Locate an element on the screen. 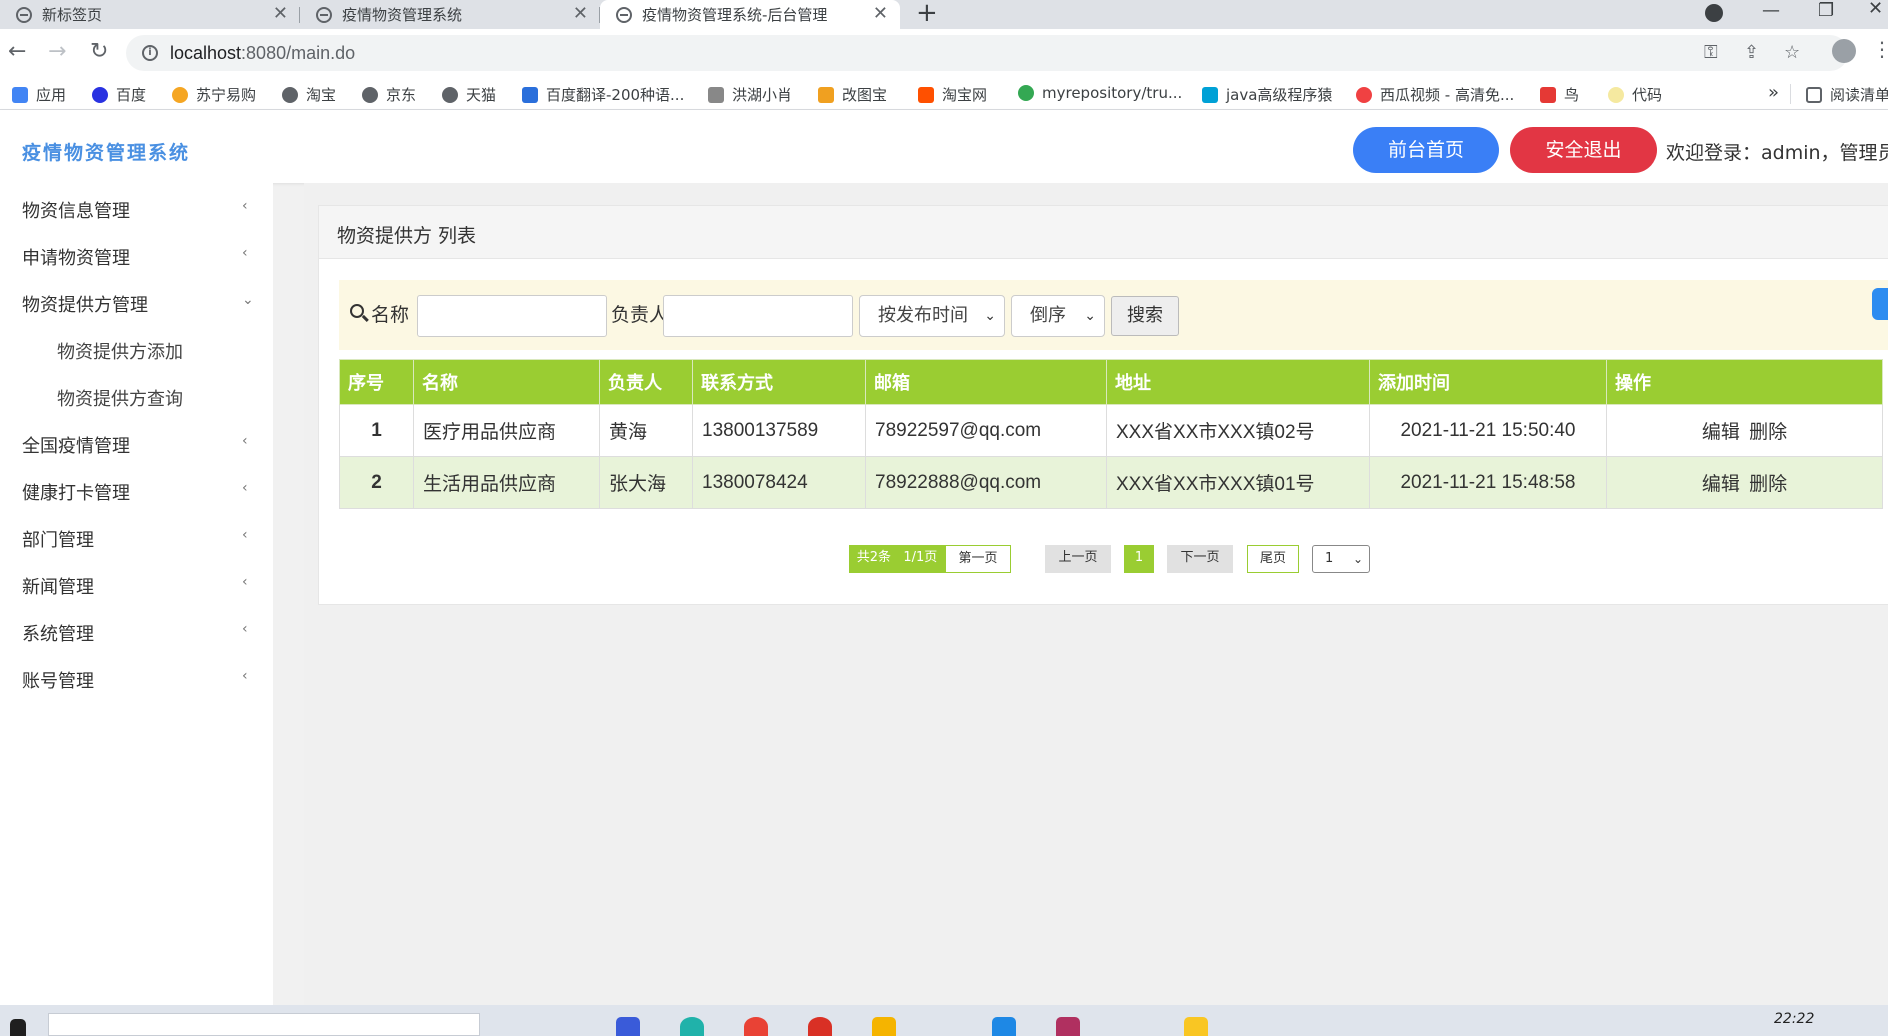 This screenshot has width=1888, height=1036. pager-next-button: 下一页 is located at coordinates (1200, 559).